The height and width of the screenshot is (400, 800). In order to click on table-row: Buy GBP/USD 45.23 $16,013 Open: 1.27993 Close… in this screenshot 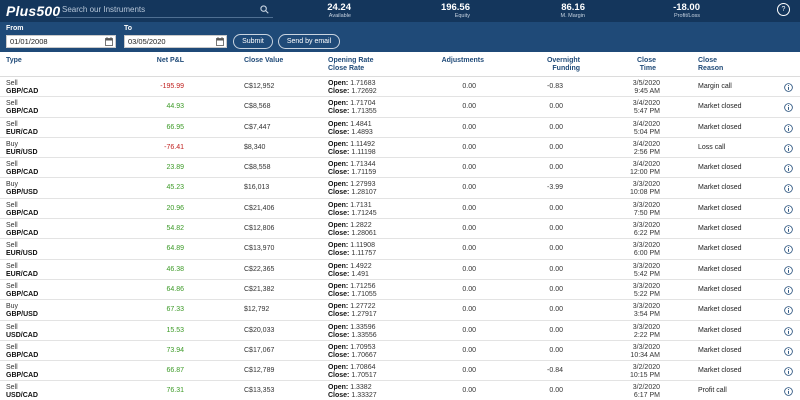, I will do `click(400, 188)`.